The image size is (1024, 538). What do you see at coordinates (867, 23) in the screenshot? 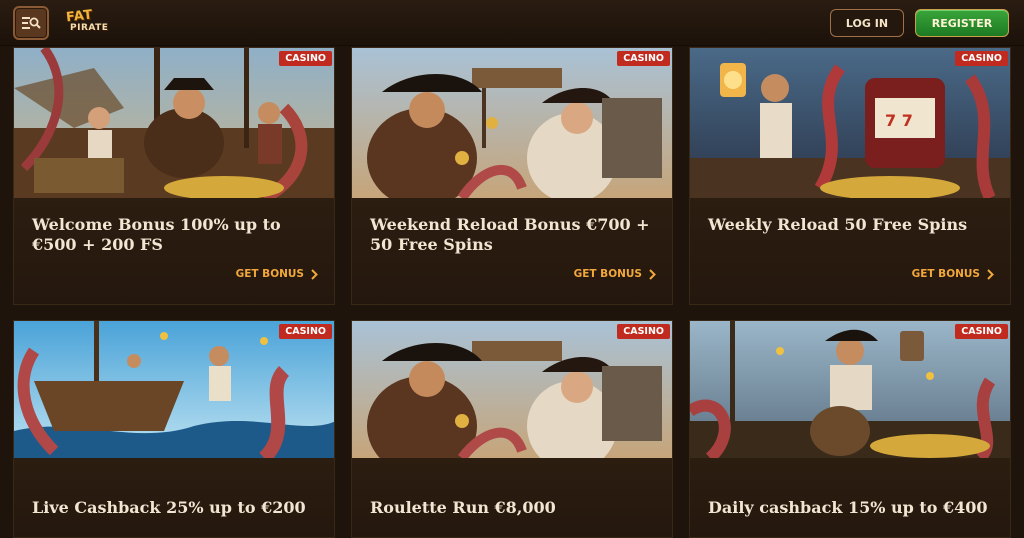
I see `login-button: LOG IN` at bounding box center [867, 23].